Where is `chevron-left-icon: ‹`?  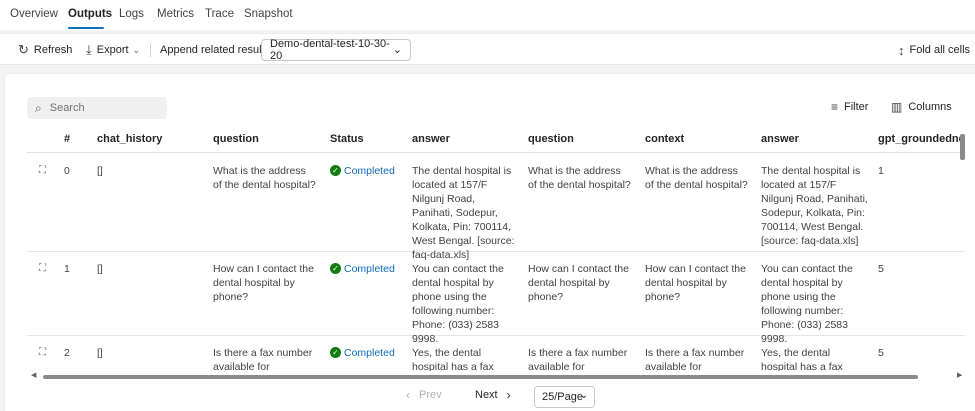
chevron-left-icon: ‹ is located at coordinates (408, 395).